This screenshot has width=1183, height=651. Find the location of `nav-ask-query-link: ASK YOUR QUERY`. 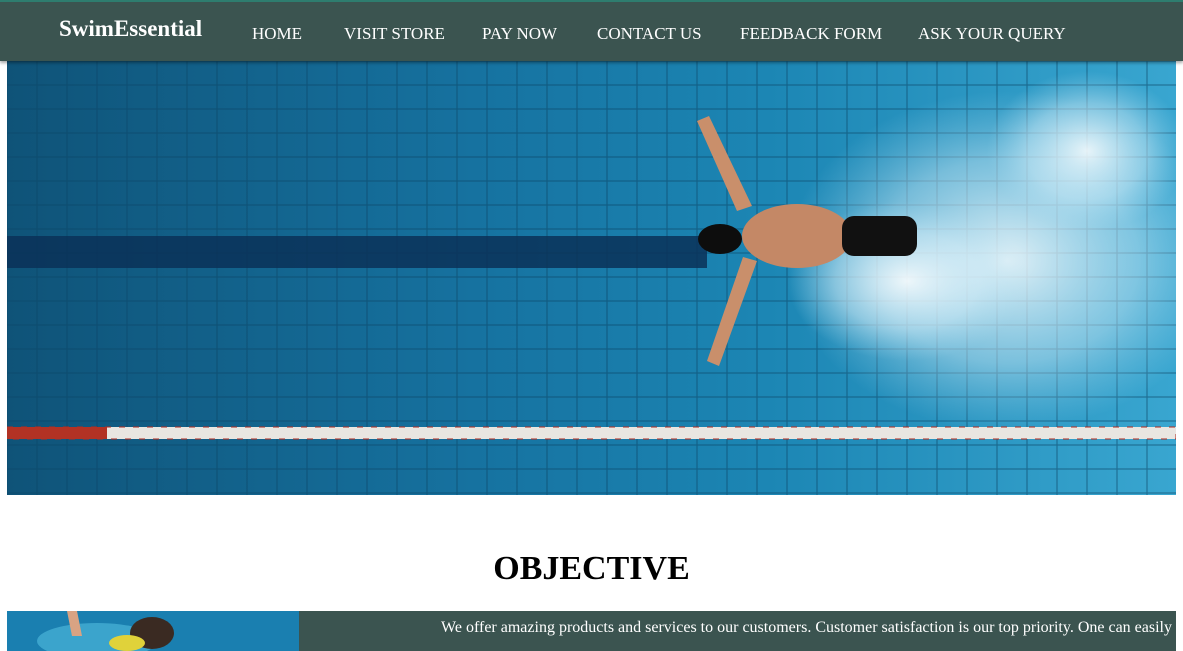

nav-ask-query-link: ASK YOUR QUERY is located at coordinates (992, 34).